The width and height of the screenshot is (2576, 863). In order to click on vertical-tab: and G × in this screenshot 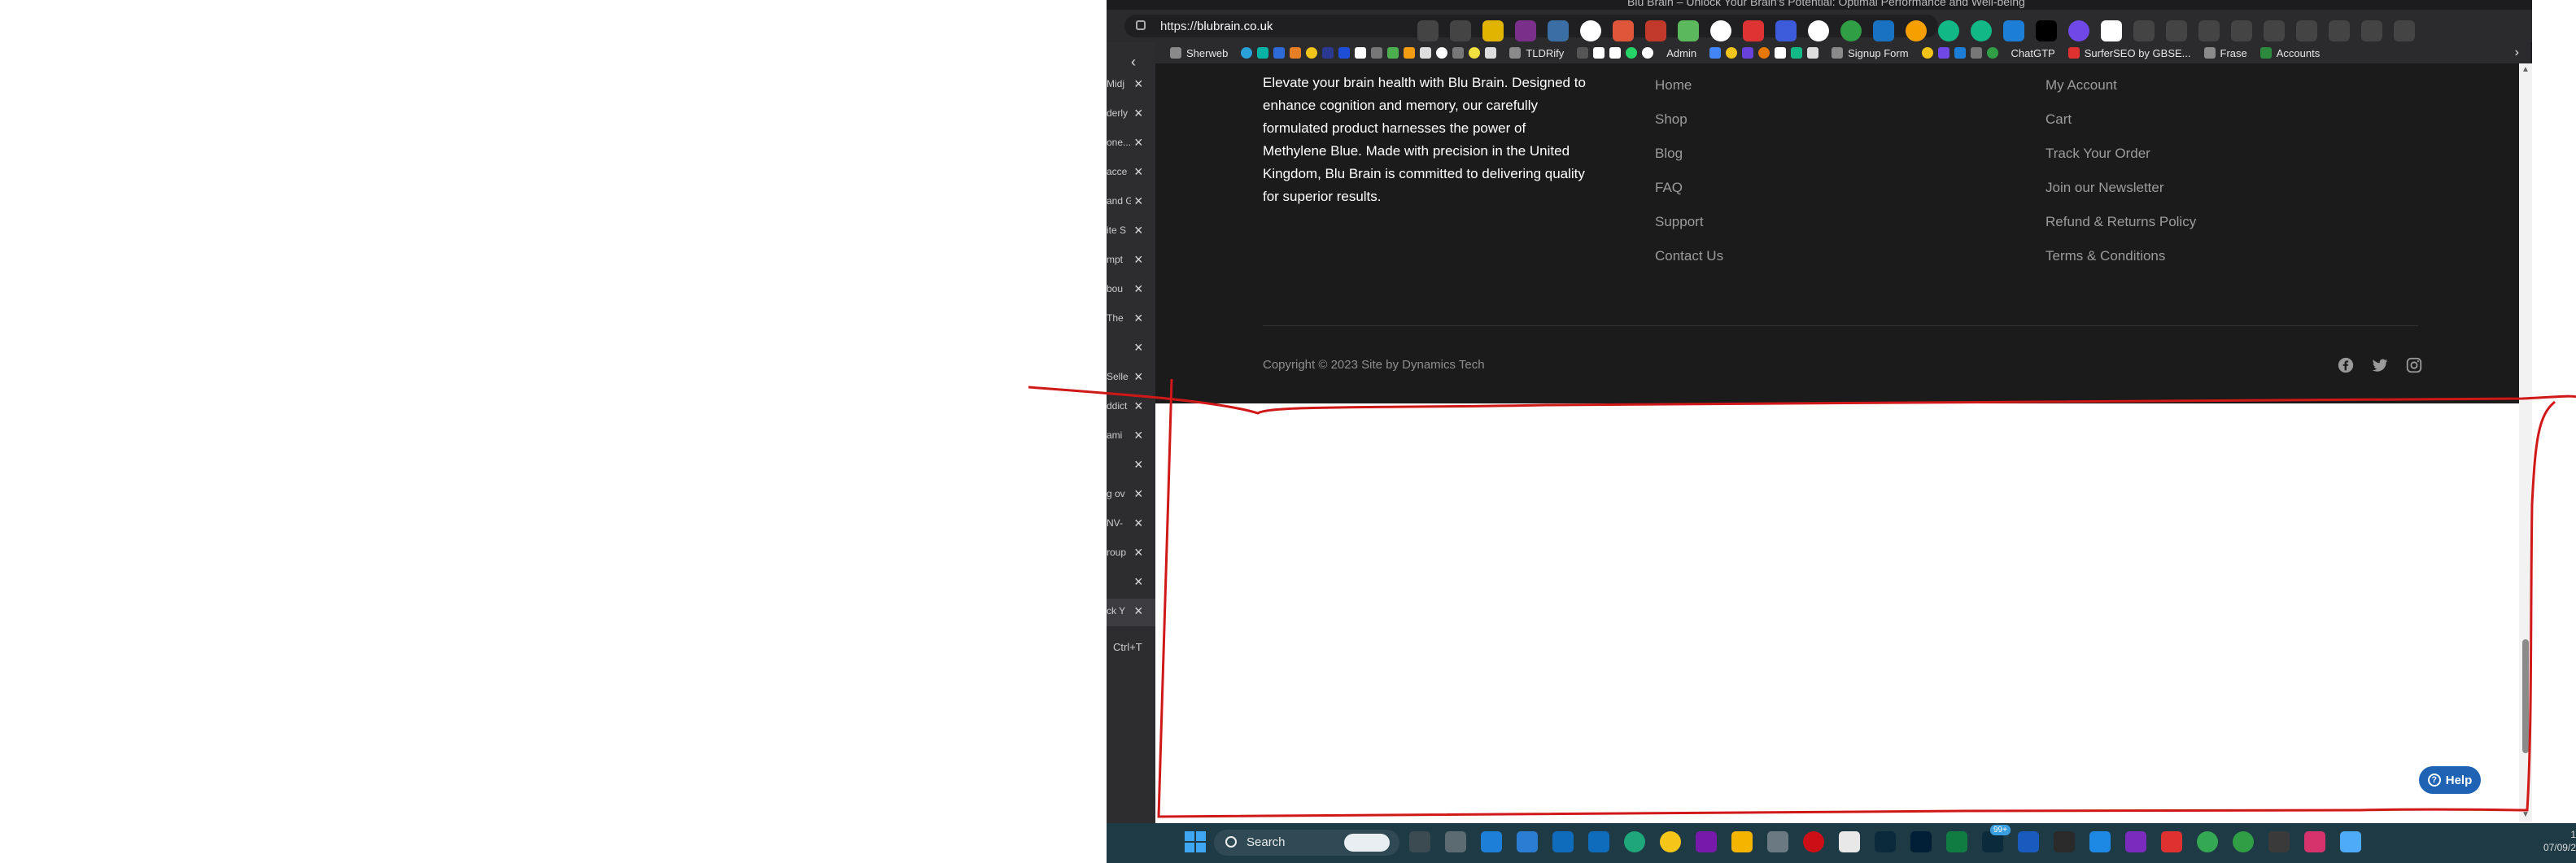, I will do `click(1131, 203)`.